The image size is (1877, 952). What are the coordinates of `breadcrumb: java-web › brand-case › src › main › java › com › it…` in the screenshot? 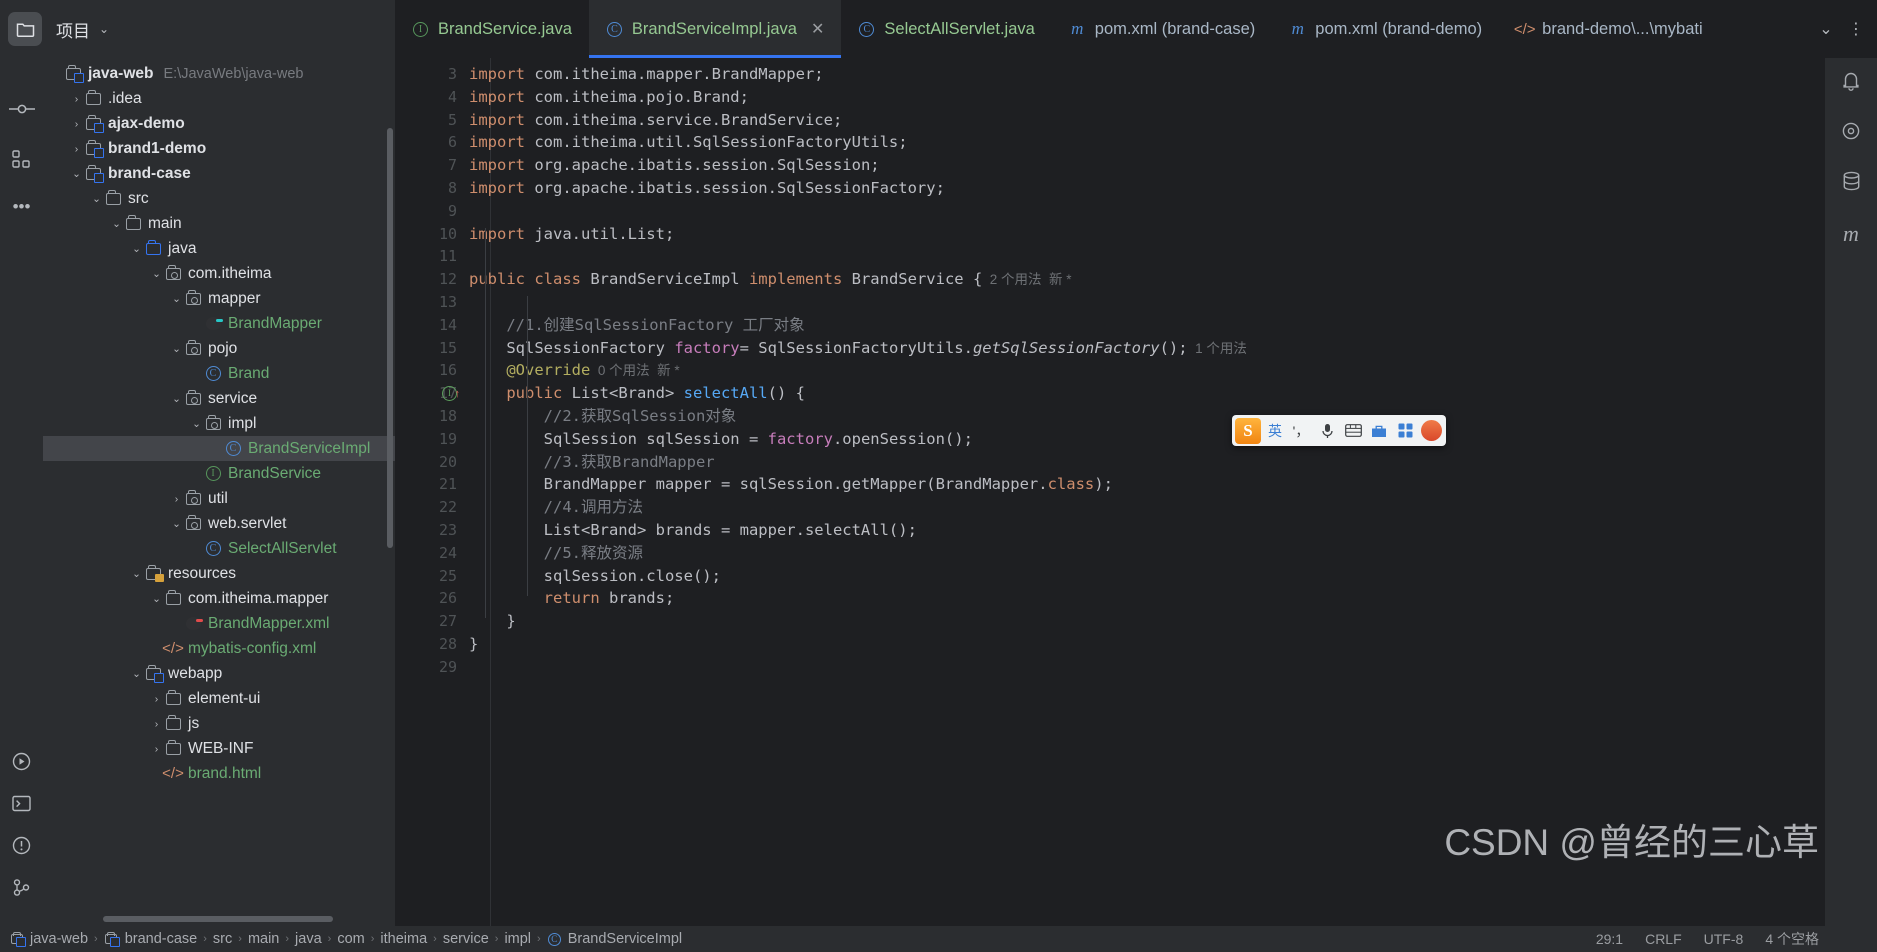 It's located at (345, 939).